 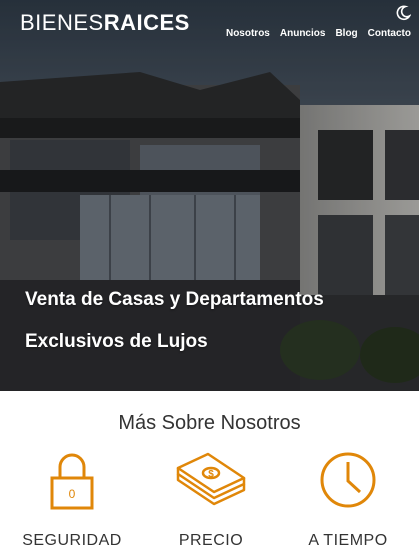 What do you see at coordinates (346, 33) in the screenshot?
I see `nav-link-blog: Blog` at bounding box center [346, 33].